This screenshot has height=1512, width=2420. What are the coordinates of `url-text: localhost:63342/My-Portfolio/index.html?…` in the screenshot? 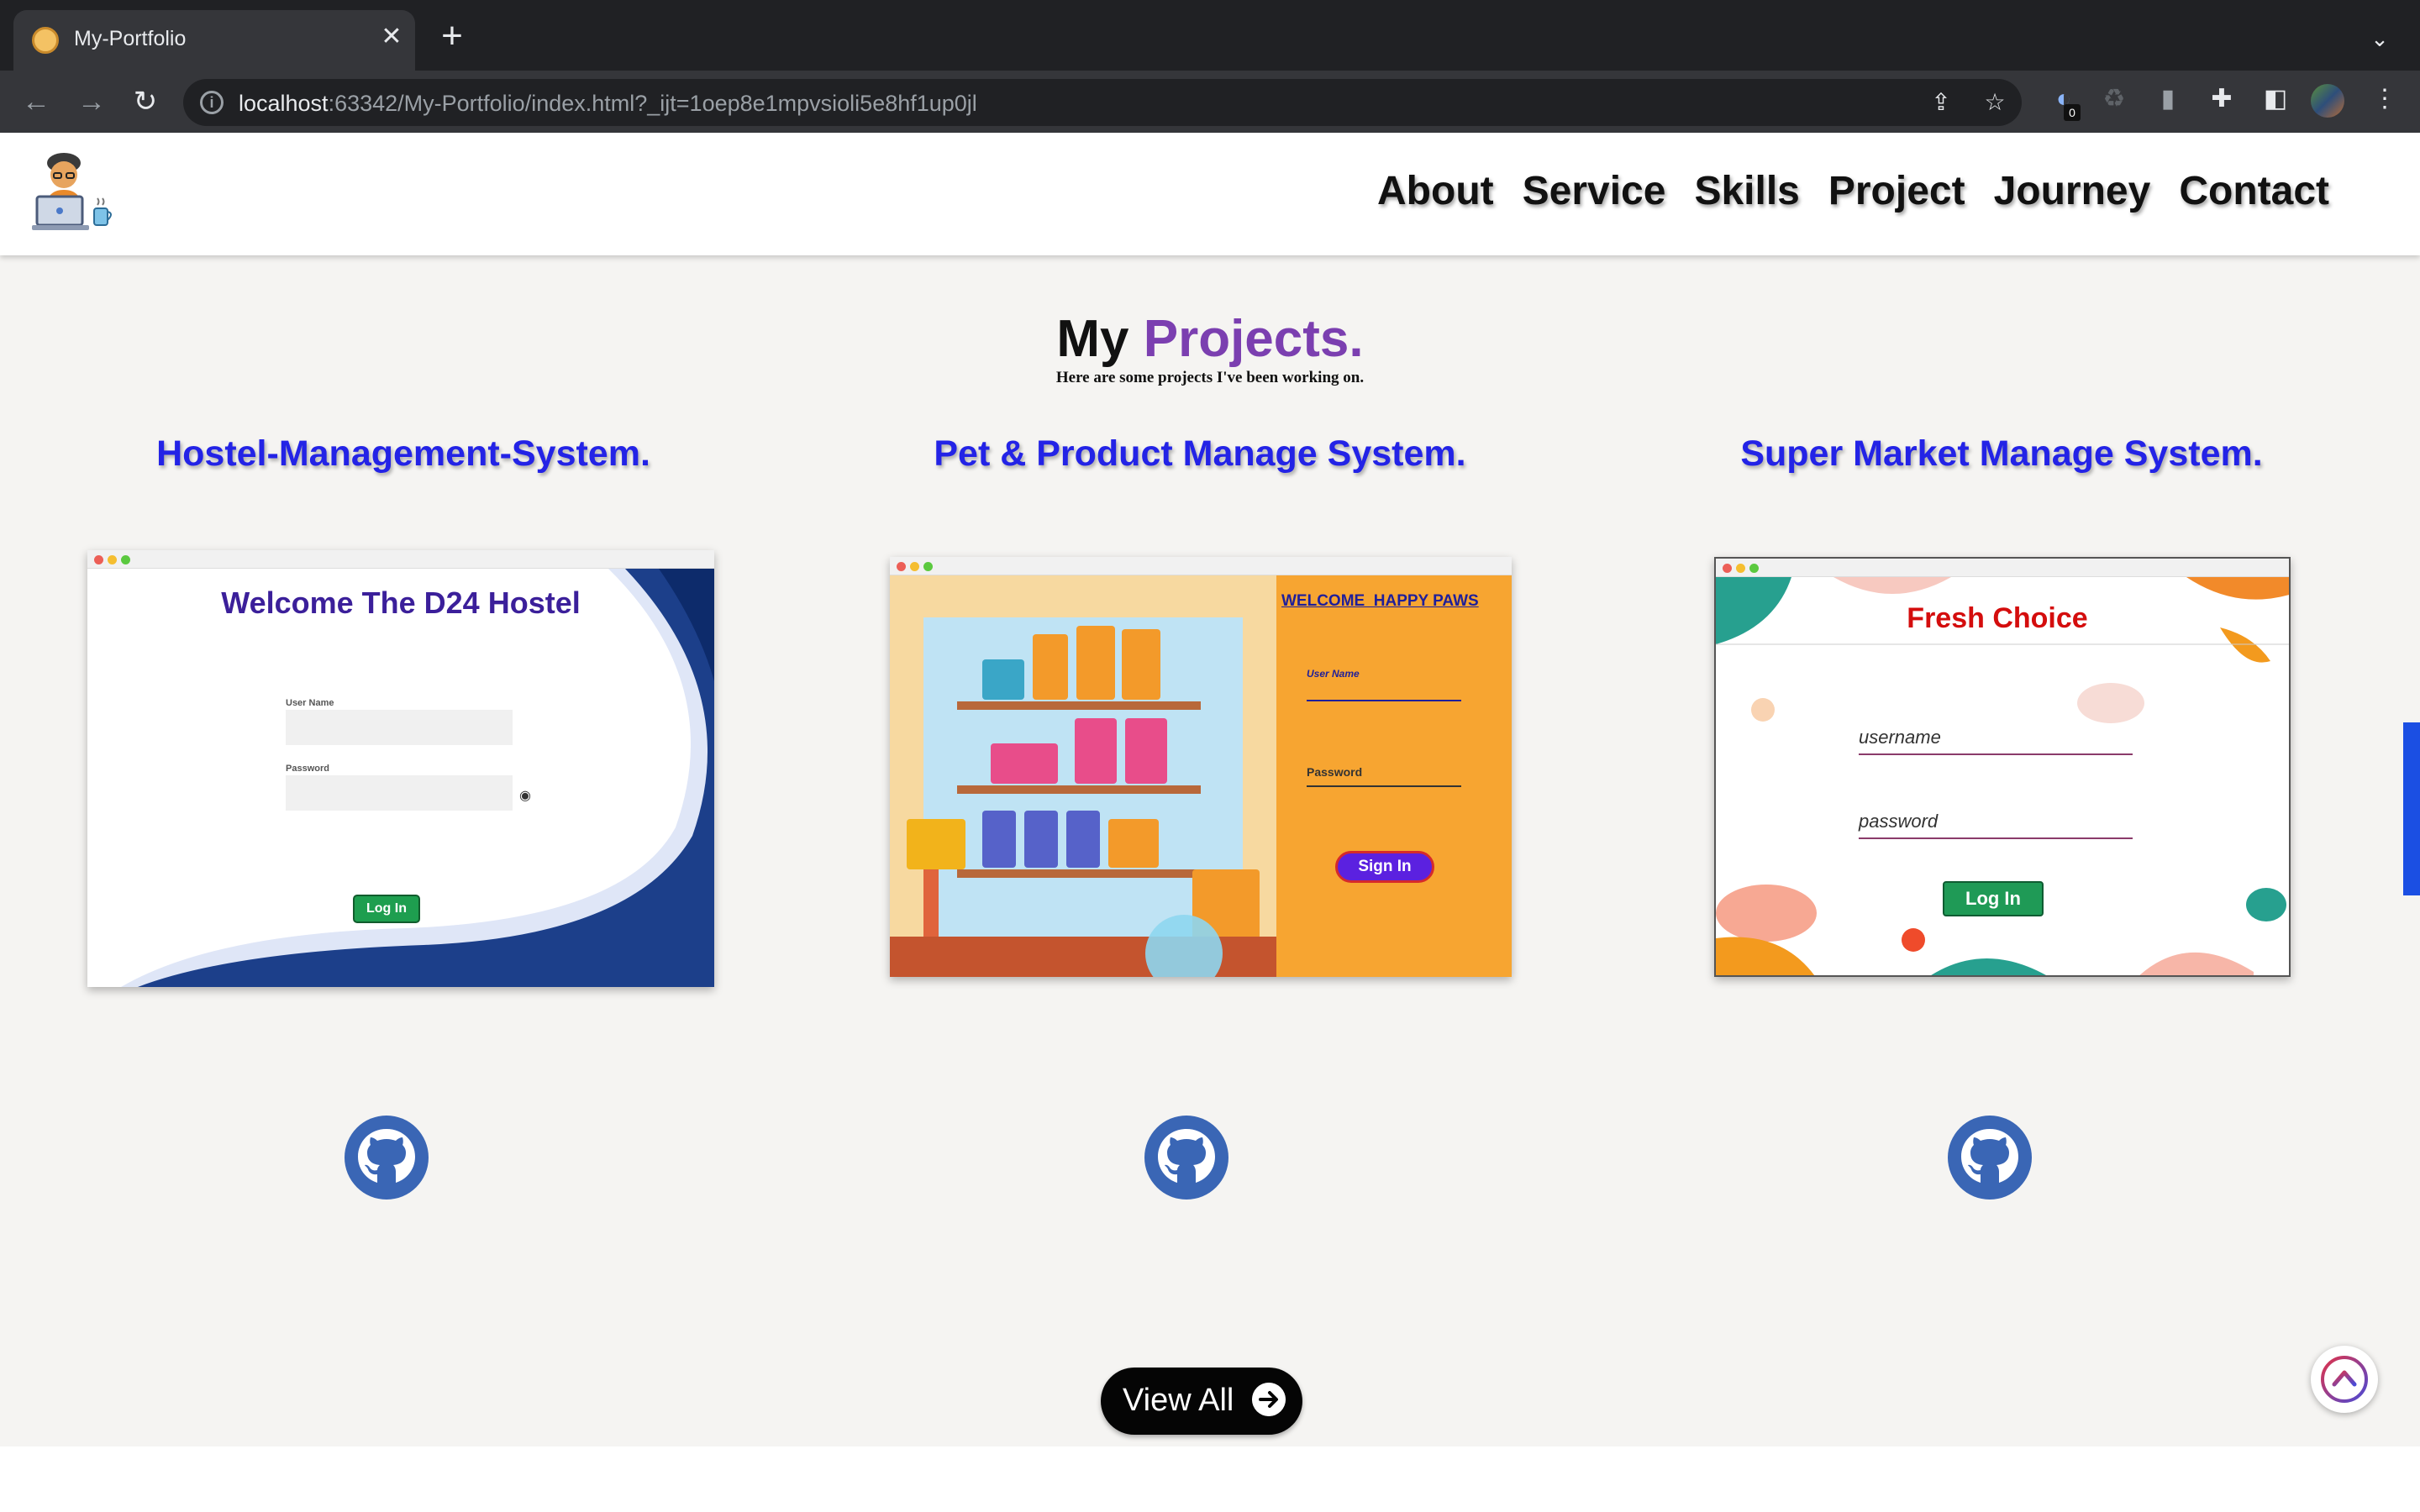 It's located at (608, 103).